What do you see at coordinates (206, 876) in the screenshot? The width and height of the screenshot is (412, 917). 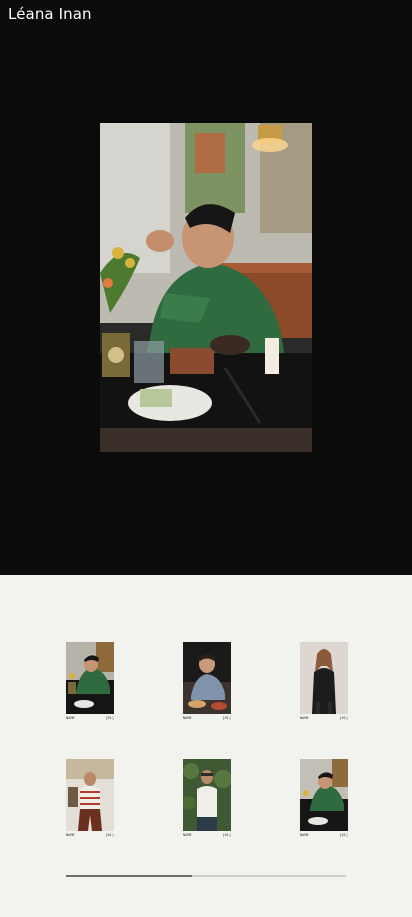 I see `scroll-progress-bar` at bounding box center [206, 876].